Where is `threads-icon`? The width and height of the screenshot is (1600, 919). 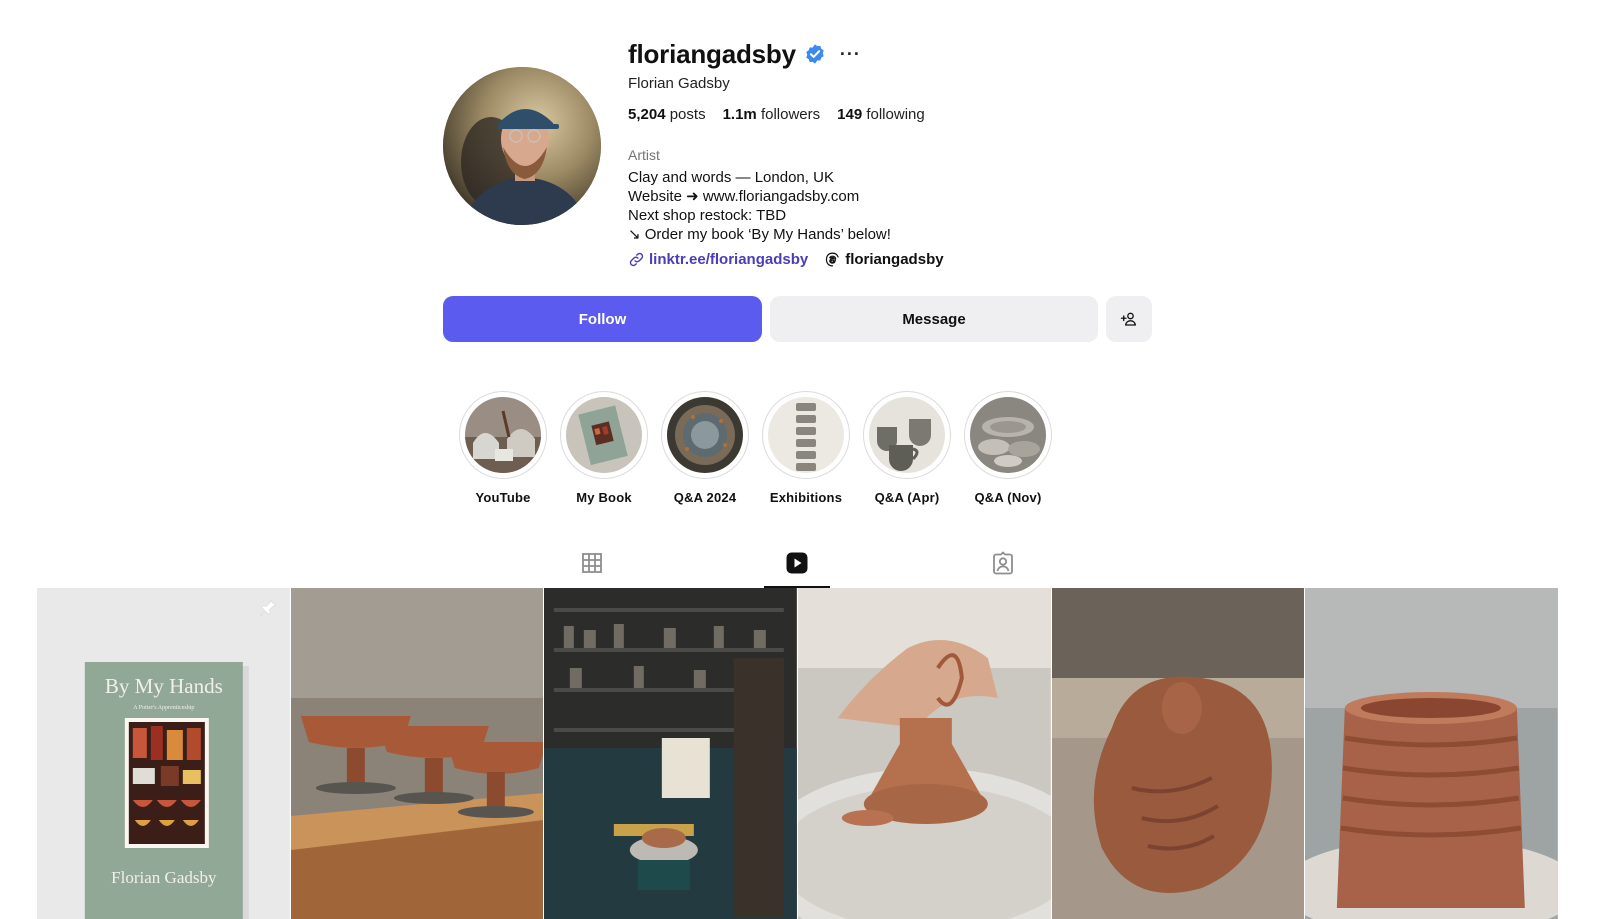 threads-icon is located at coordinates (832, 259).